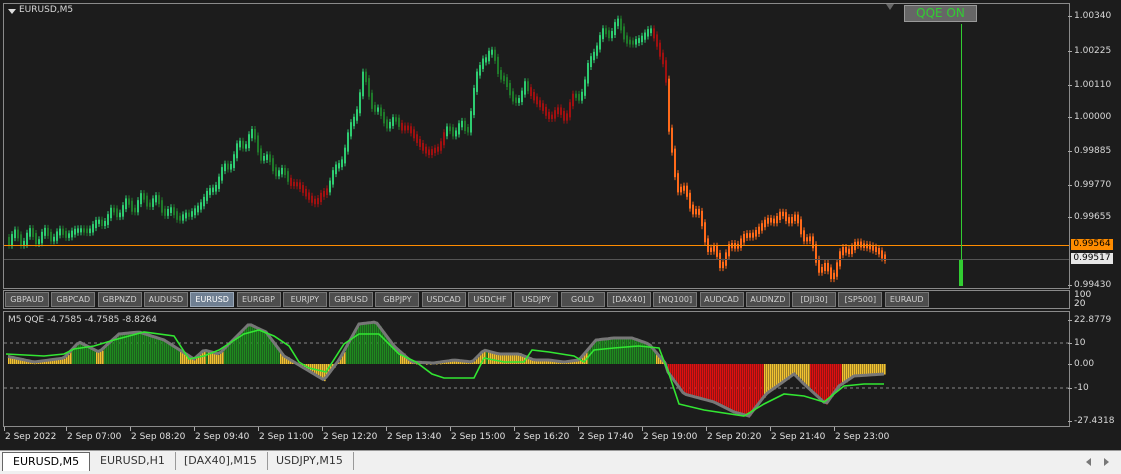 This screenshot has height=474, width=1121. What do you see at coordinates (350, 437) in the screenshot?
I see `time-axis-label: 2 Sep 12:20` at bounding box center [350, 437].